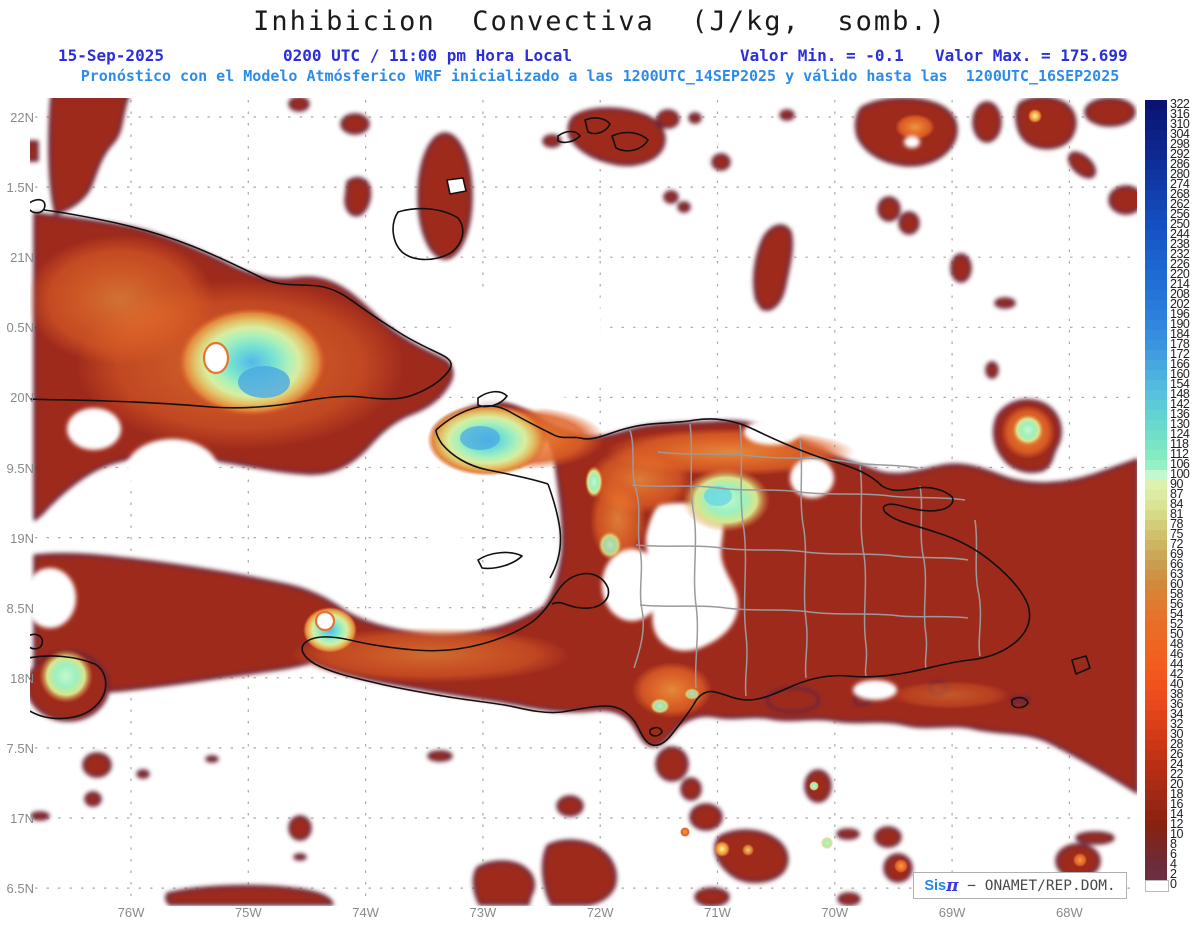 The image size is (1200, 927). I want to click on lat-tick-label: 9.5N, so click(20, 468).